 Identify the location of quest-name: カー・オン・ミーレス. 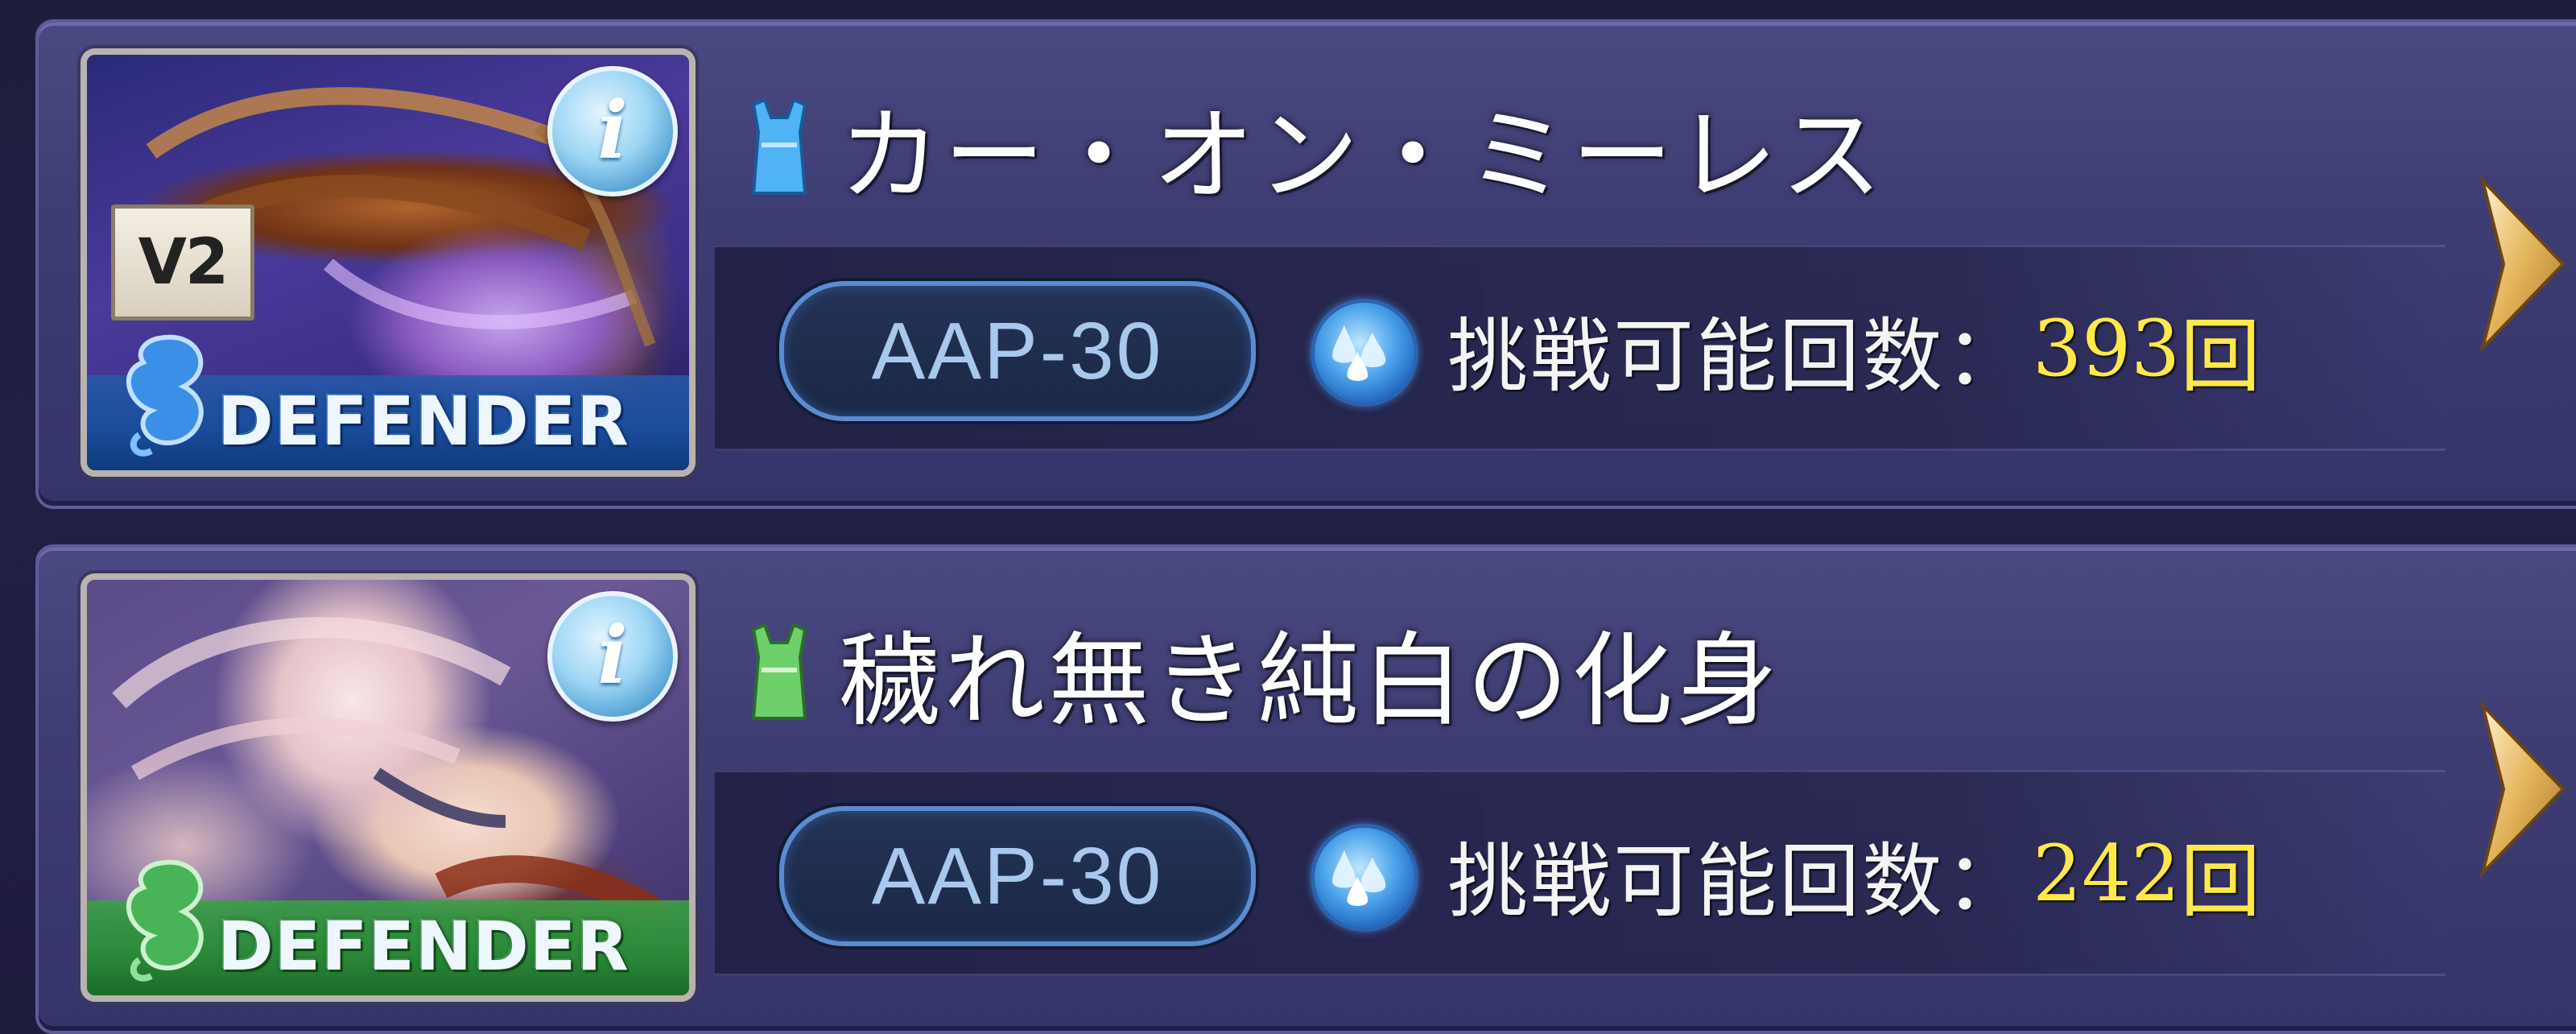
(1362, 156).